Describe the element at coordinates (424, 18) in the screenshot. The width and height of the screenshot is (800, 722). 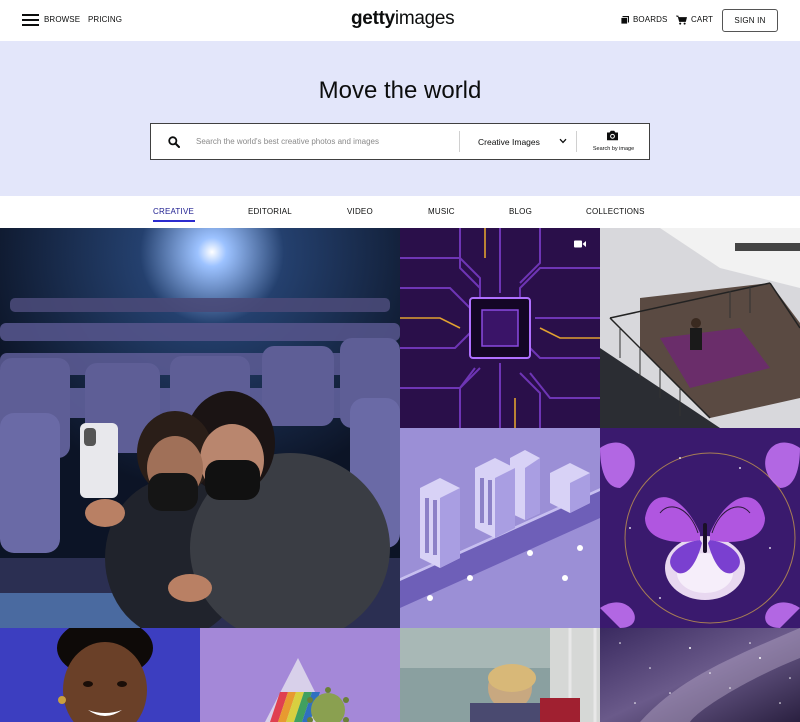
I see `logo-light-text: images` at that location.